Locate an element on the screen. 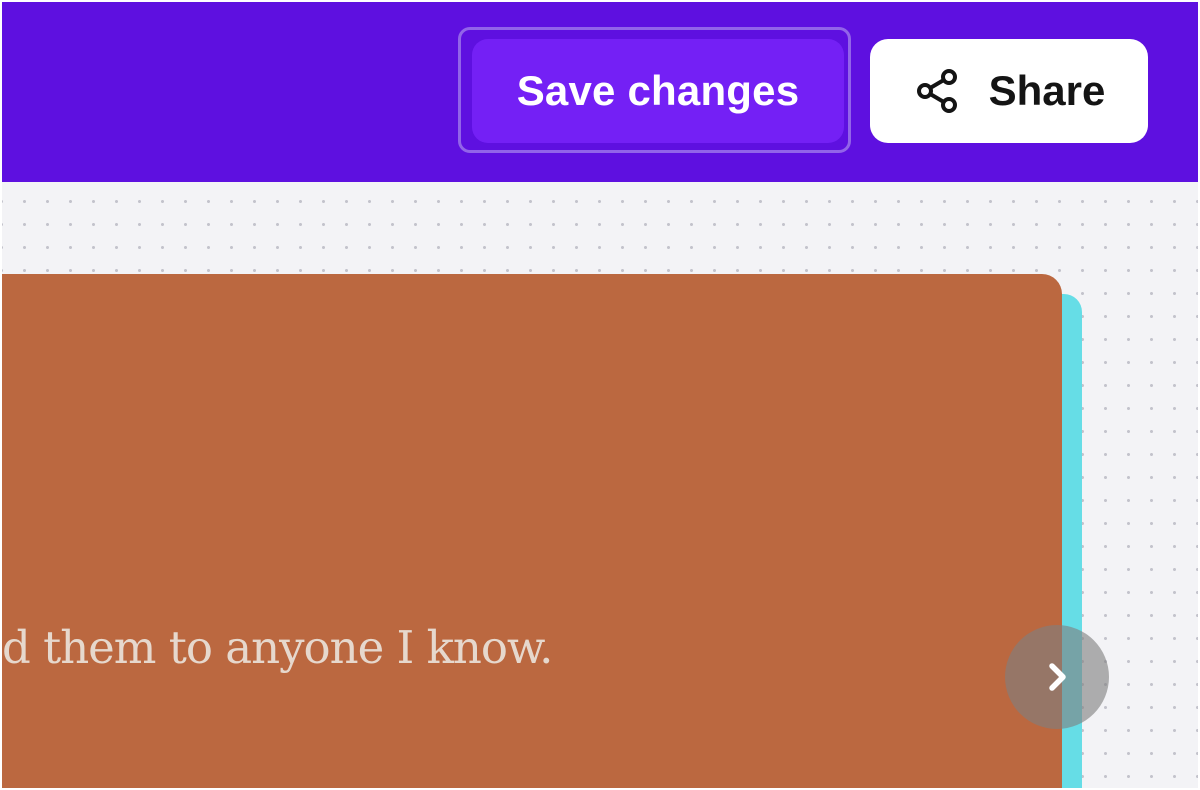  share-button-label: Share is located at coordinates (1047, 90).